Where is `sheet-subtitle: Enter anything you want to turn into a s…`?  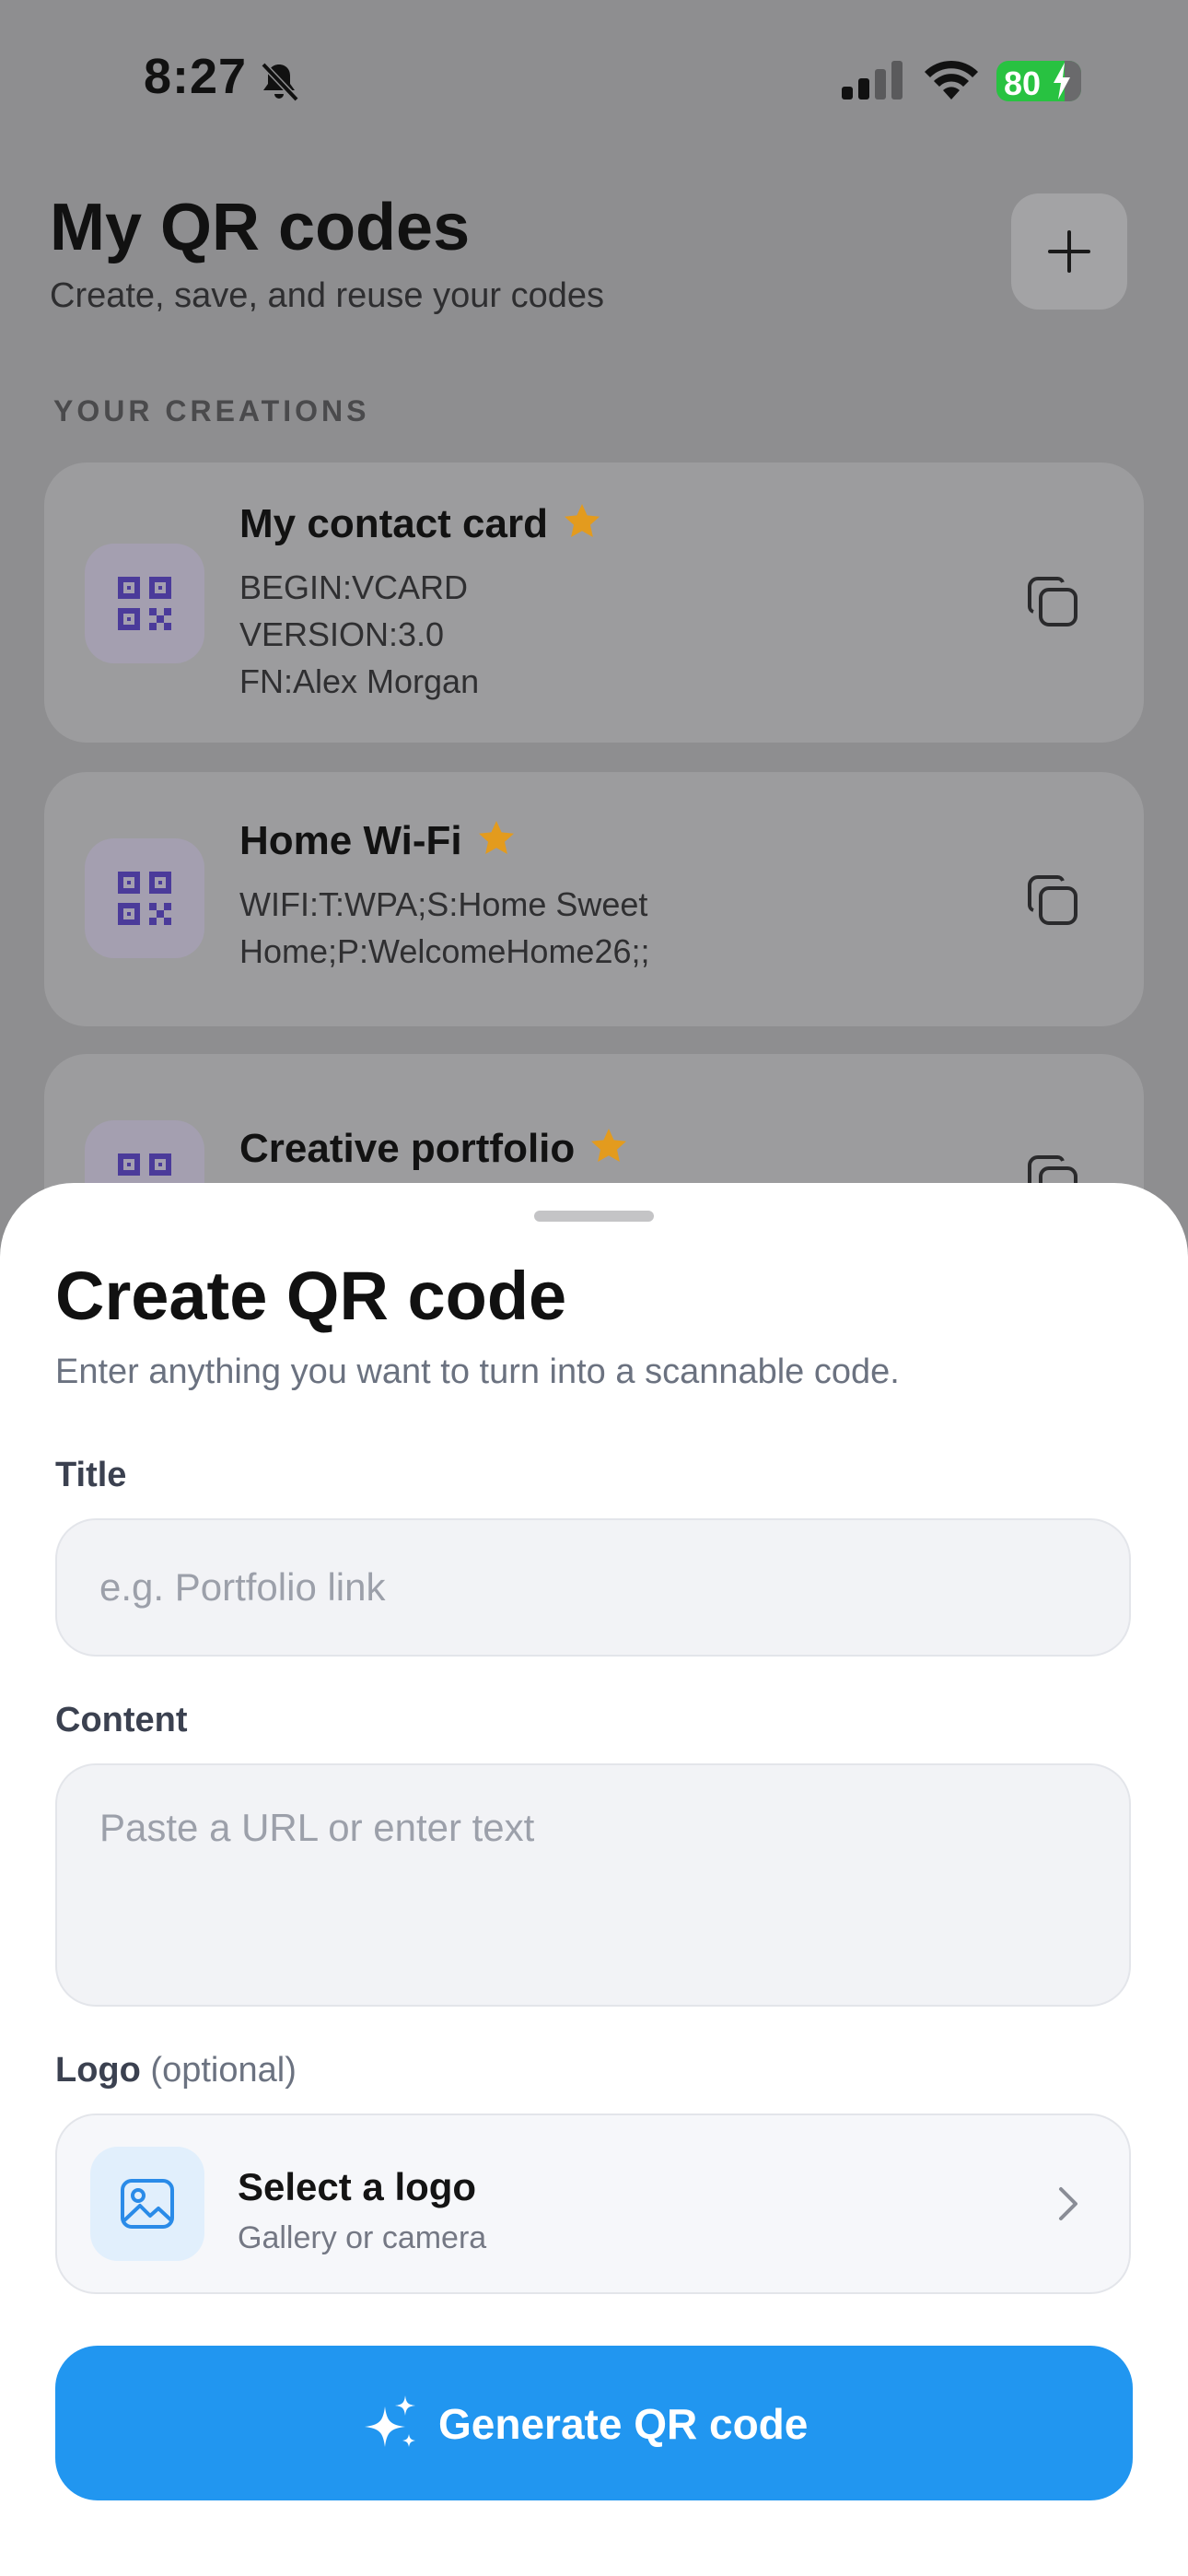
sheet-subtitle: Enter anything you want to turn into a s… is located at coordinates (477, 1371).